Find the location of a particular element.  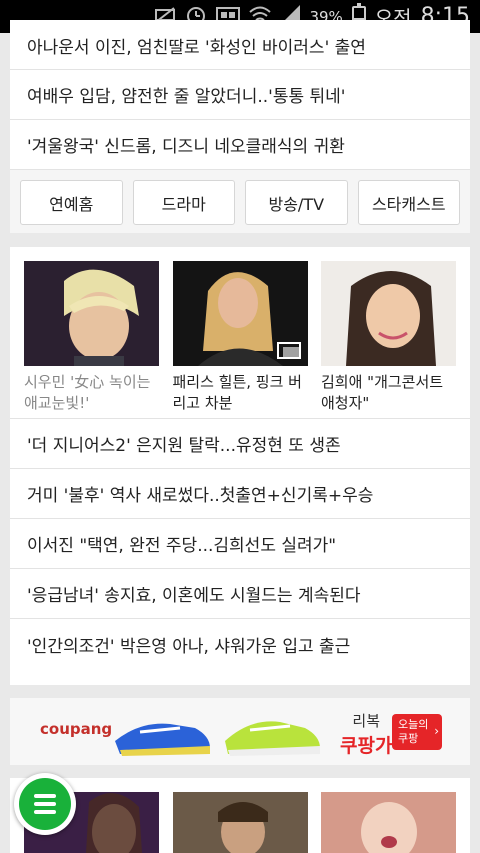

news-item: 여배우 입담, 얌전한 줄 알았더니..'통통 튀네' is located at coordinates (240, 95).